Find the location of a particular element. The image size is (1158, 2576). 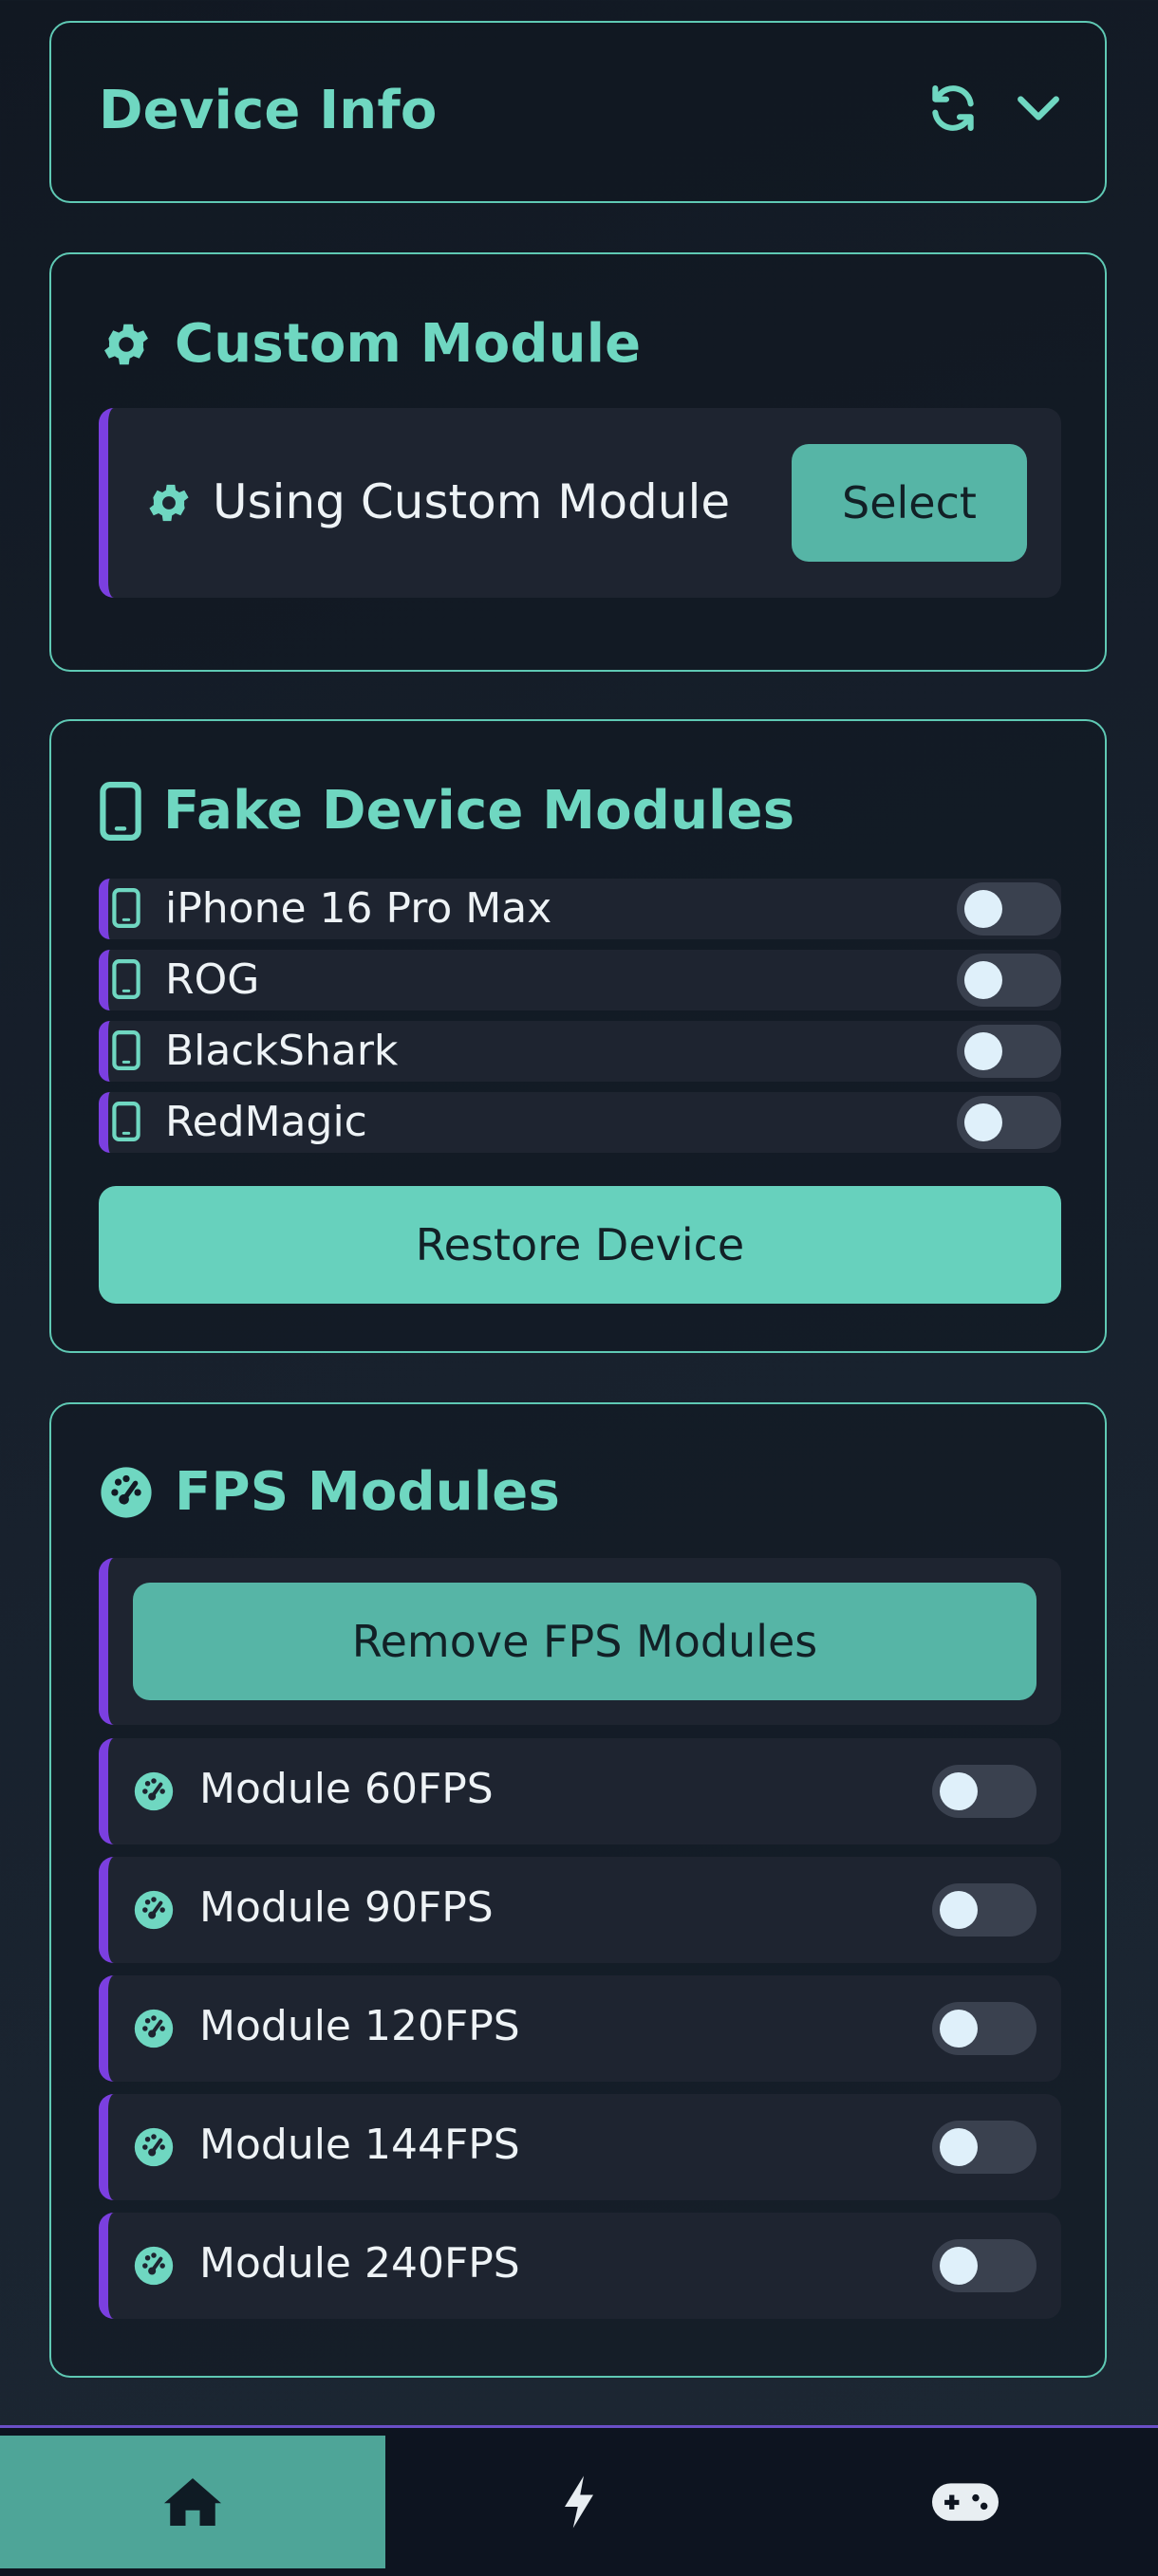

fps-heading: FPS Modules is located at coordinates (329, 1492).